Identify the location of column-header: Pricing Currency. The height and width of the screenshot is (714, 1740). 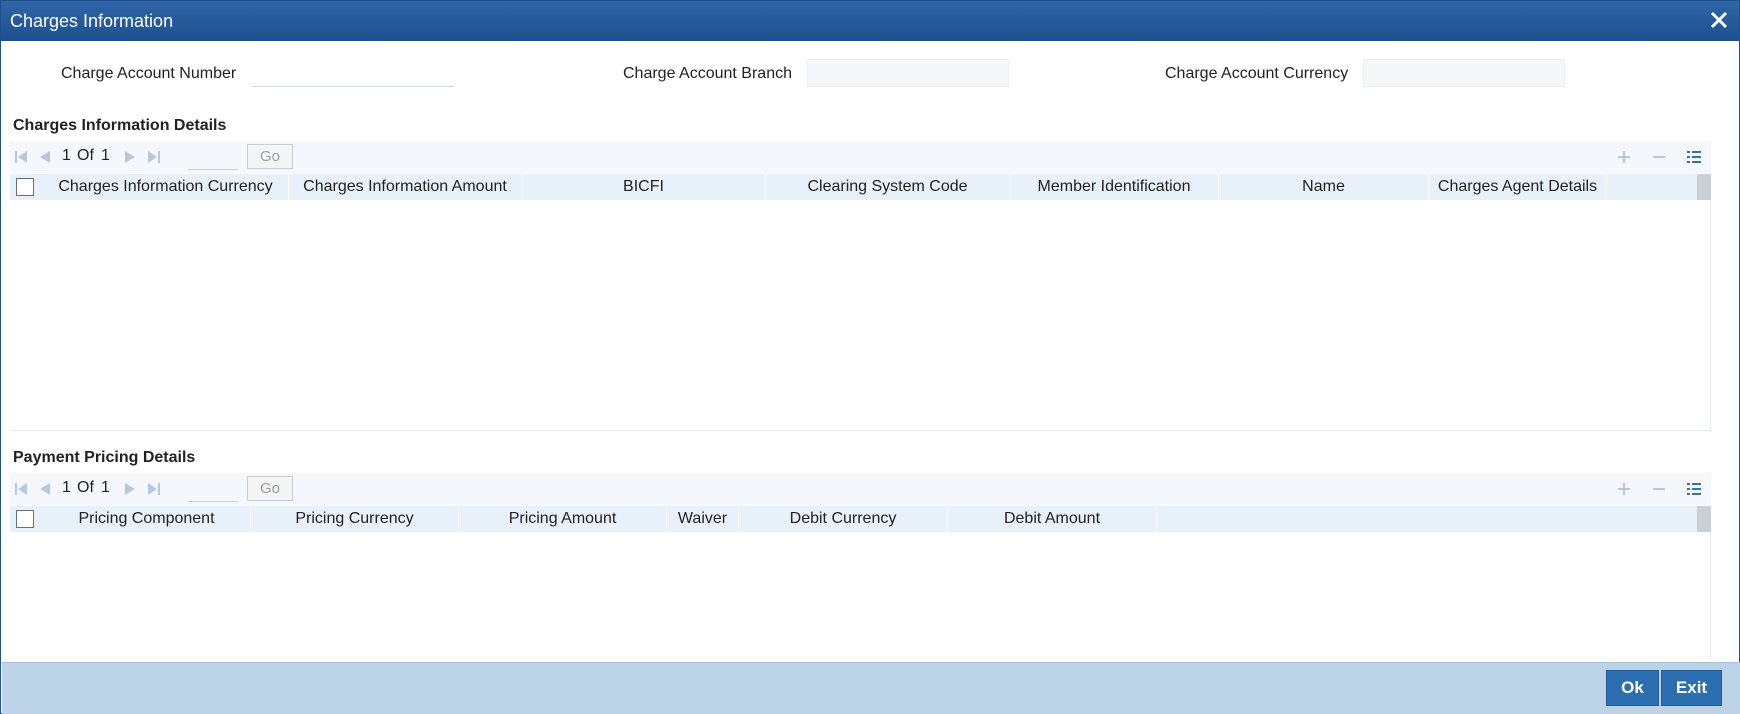
(355, 519).